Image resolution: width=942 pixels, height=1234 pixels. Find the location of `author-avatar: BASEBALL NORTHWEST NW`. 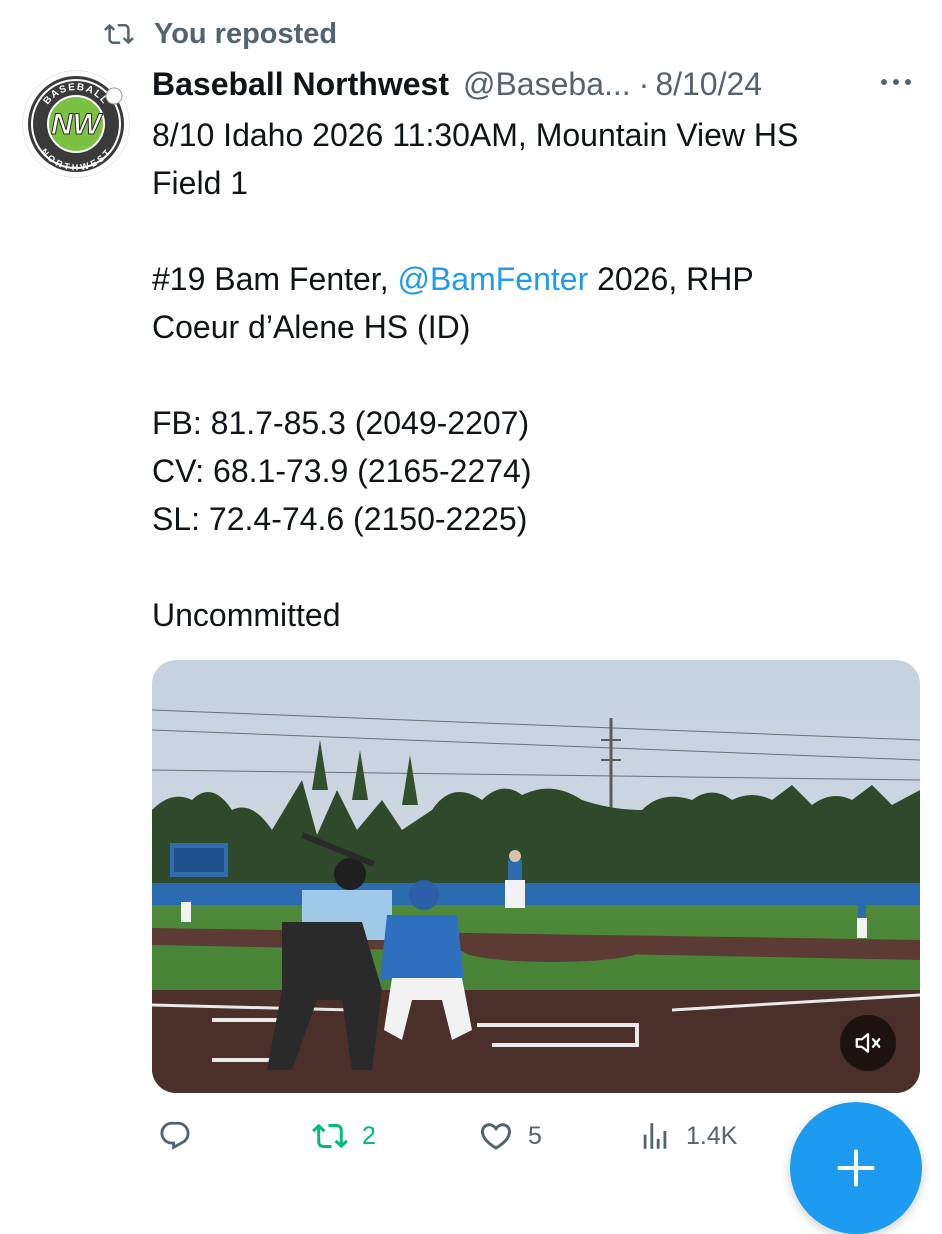

author-avatar: BASEBALL NORTHWEST NW is located at coordinates (76, 124).